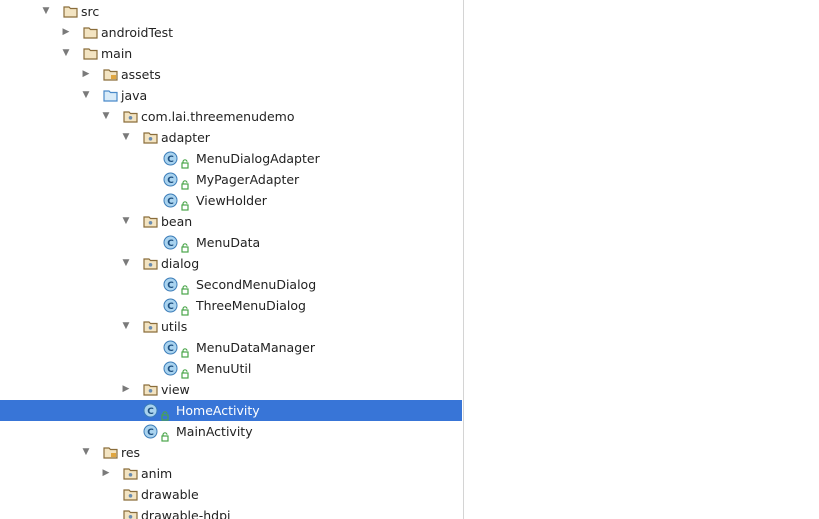 Image resolution: width=819 pixels, height=519 pixels. What do you see at coordinates (131, 452) in the screenshot?
I see `tree-row-label: res` at bounding box center [131, 452].